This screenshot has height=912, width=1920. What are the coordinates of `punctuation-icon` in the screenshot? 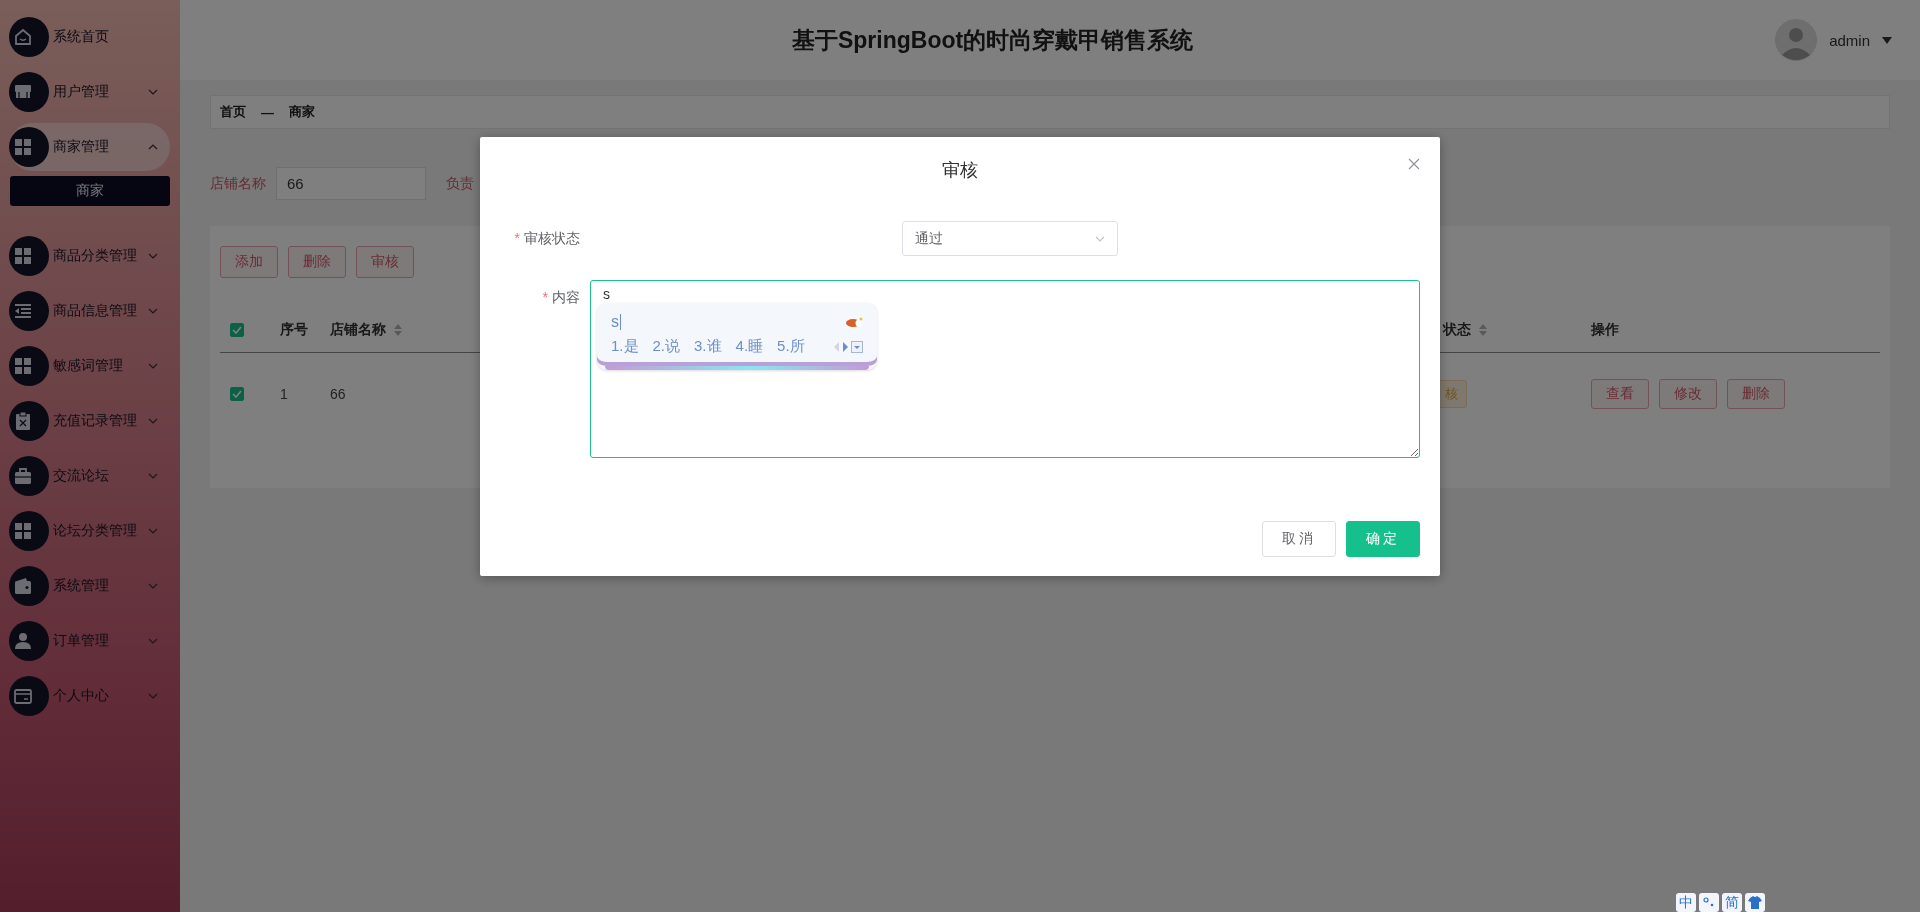 It's located at (1709, 902).